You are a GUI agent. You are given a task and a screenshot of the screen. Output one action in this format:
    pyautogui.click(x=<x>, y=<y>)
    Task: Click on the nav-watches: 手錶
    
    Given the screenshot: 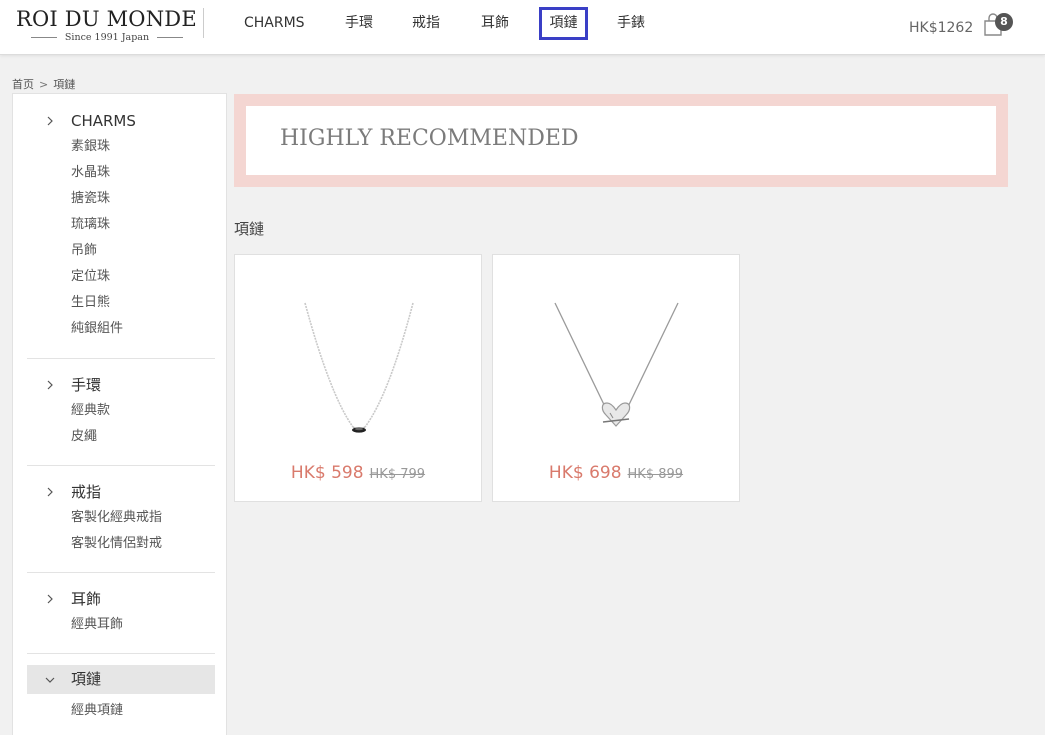 What is the action you would take?
    pyautogui.click(x=631, y=23)
    